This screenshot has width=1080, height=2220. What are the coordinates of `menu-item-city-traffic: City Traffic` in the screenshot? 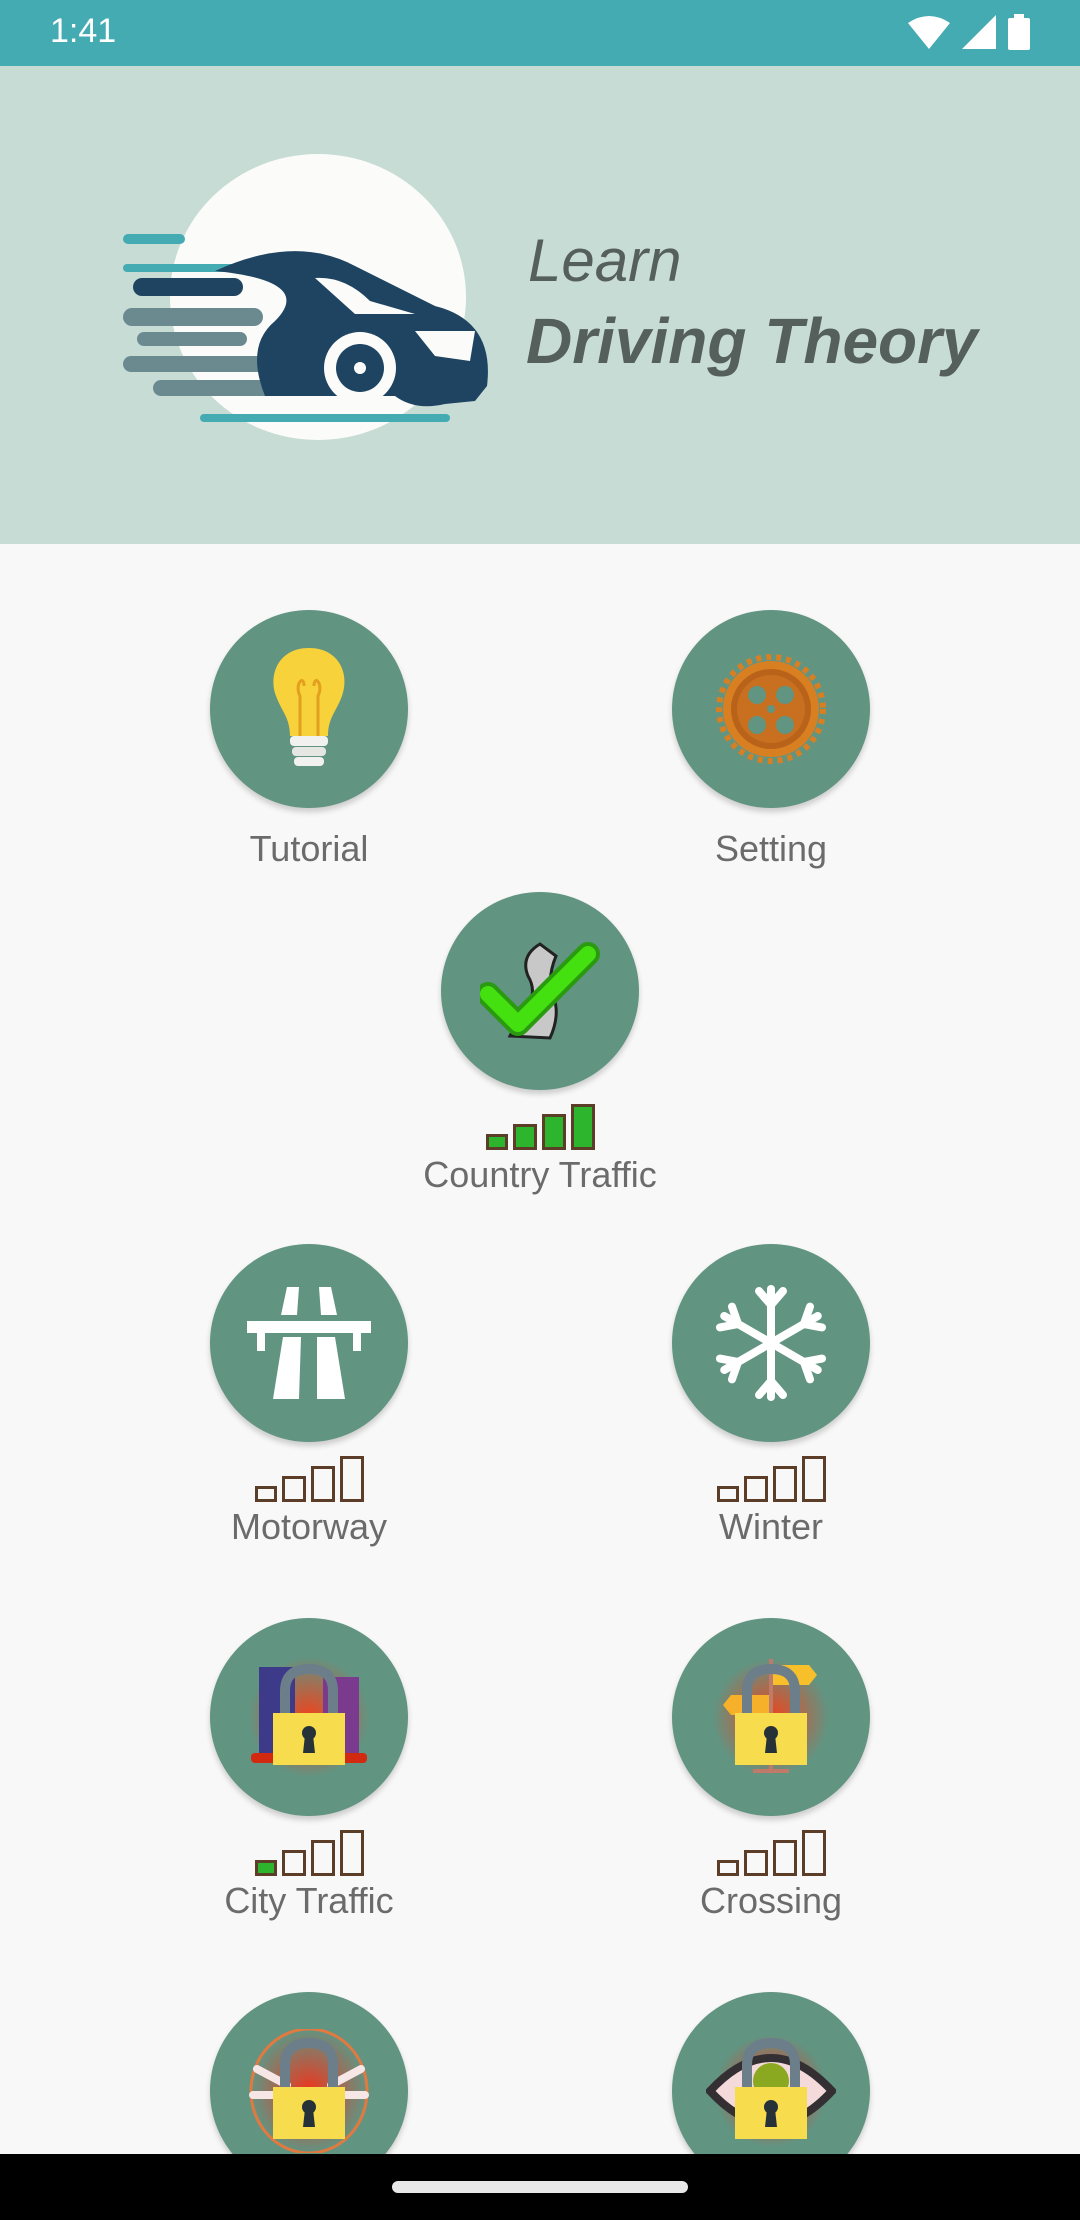 It's located at (309, 1770).